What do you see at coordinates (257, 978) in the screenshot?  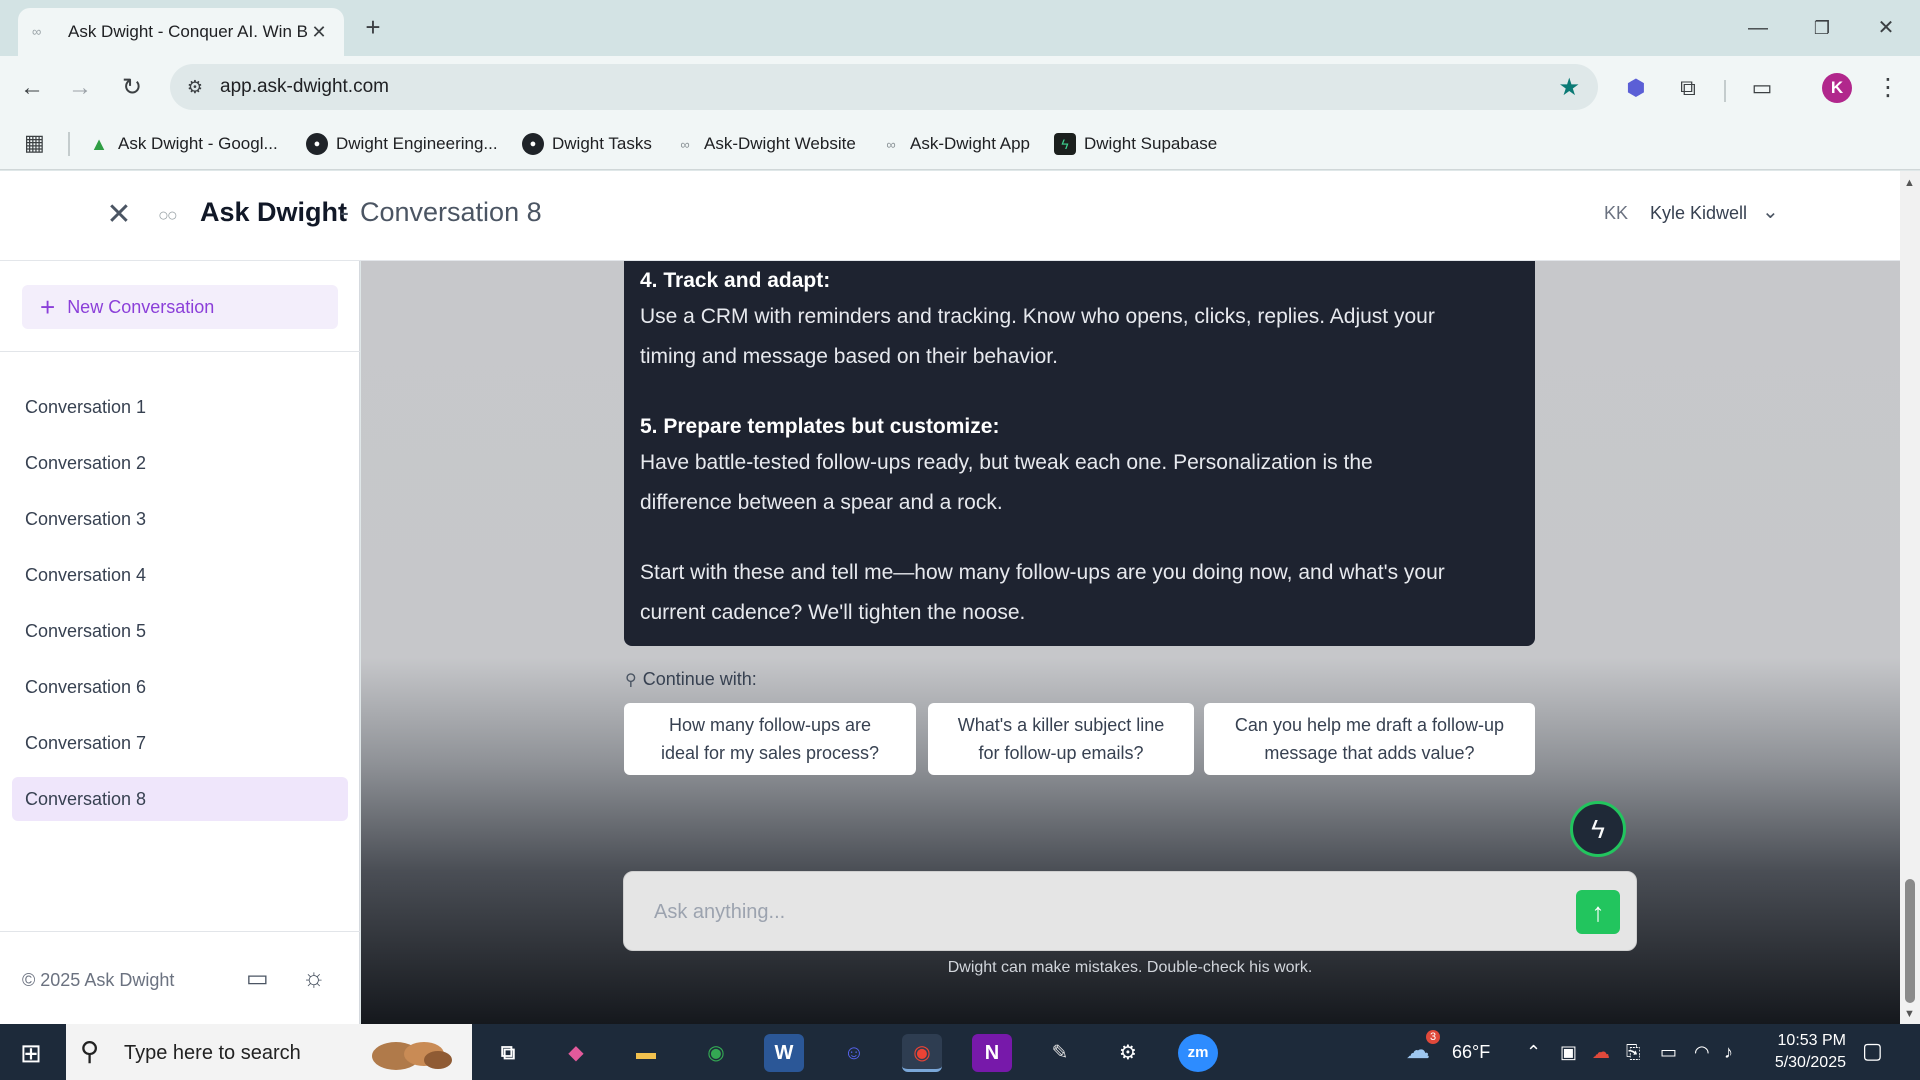 I see `feedback-chat-icon: ▭` at bounding box center [257, 978].